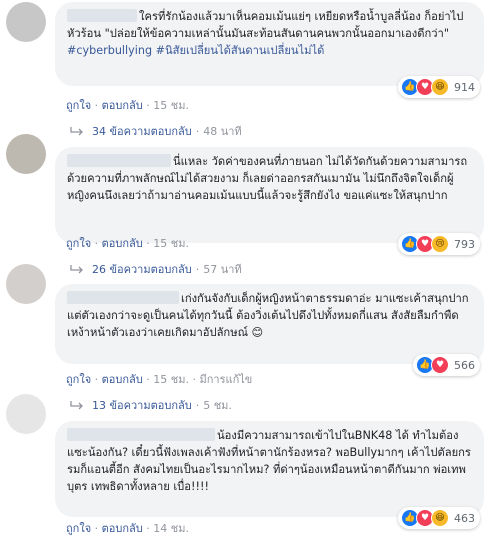  What do you see at coordinates (225, 379) in the screenshot?
I see `edited-label: มีการแก้ไข` at bounding box center [225, 379].